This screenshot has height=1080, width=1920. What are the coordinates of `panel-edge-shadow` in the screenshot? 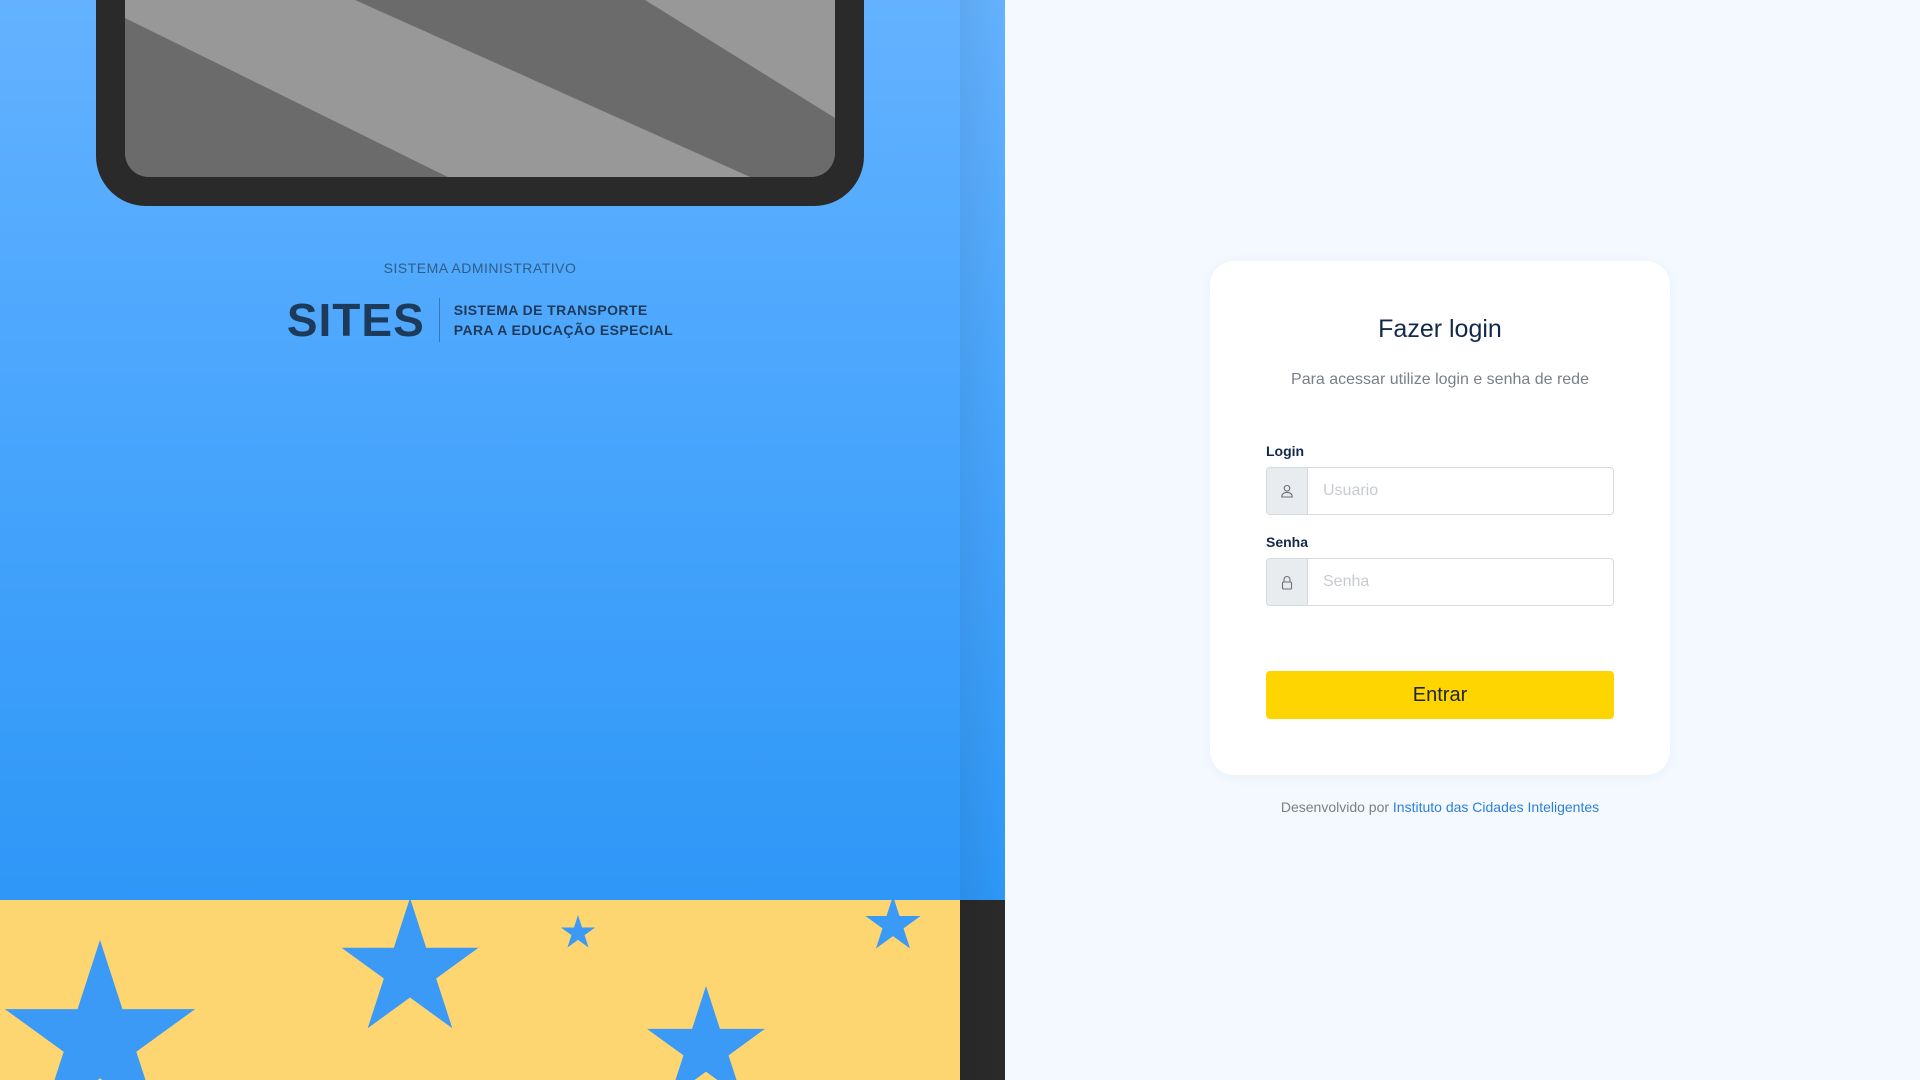 It's located at (982, 540).